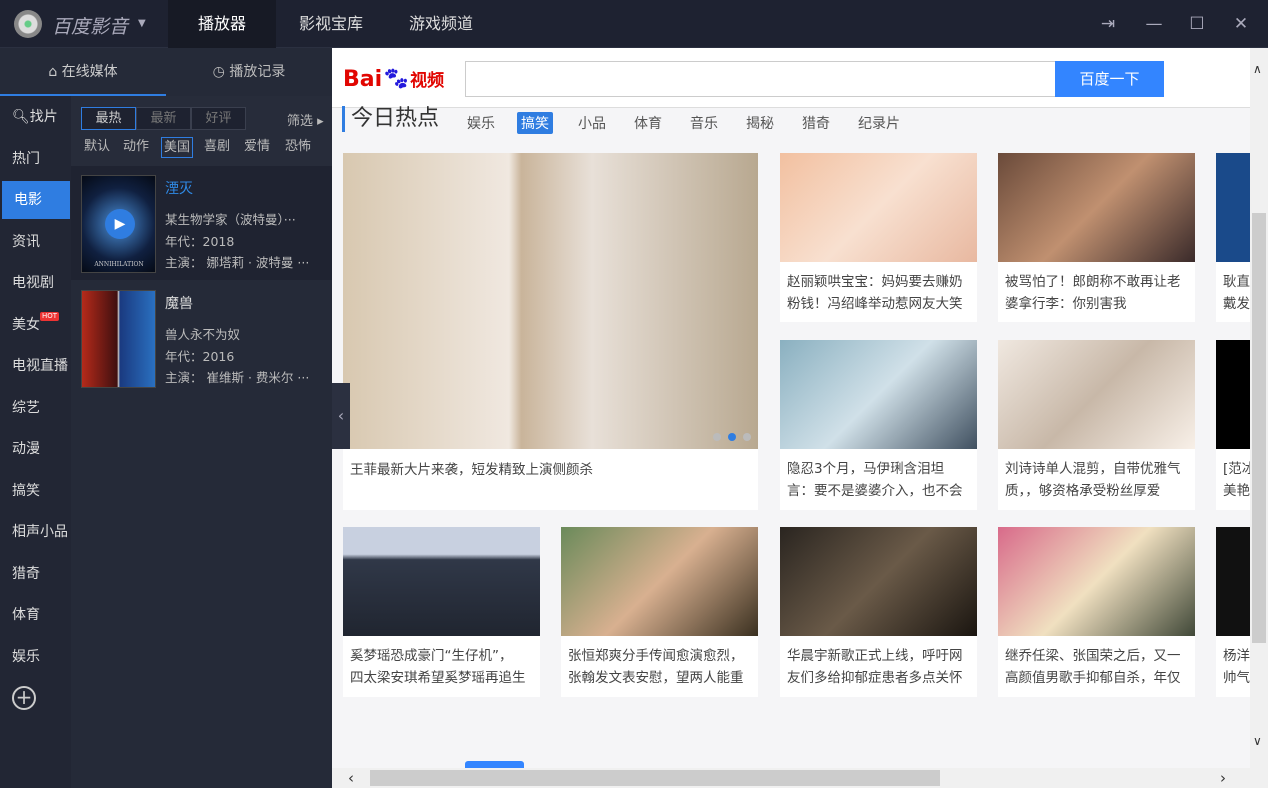 The width and height of the screenshot is (1268, 788). What do you see at coordinates (24, 698) in the screenshot?
I see `add-icon: +` at bounding box center [24, 698].